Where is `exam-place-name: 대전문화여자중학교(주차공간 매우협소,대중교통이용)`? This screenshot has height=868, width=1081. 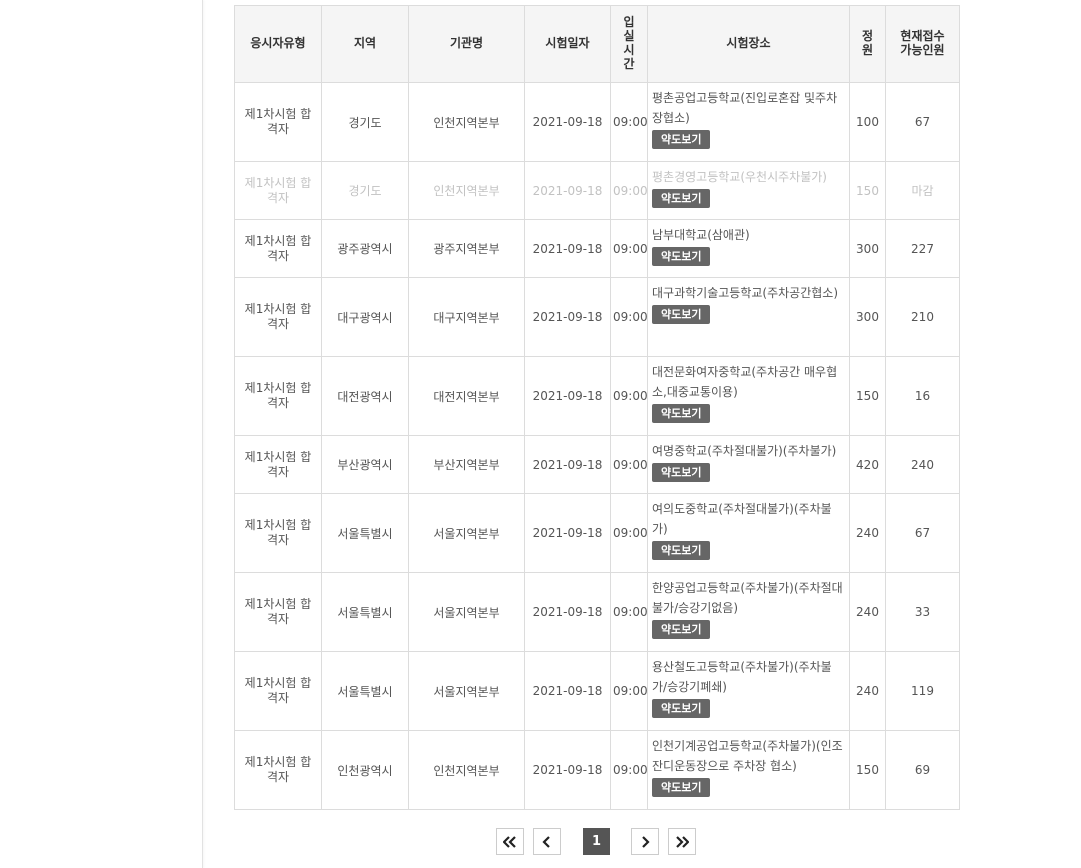 exam-place-name: 대전문화여자중학교(주차공간 매우협소,대중교통이용) is located at coordinates (745, 382).